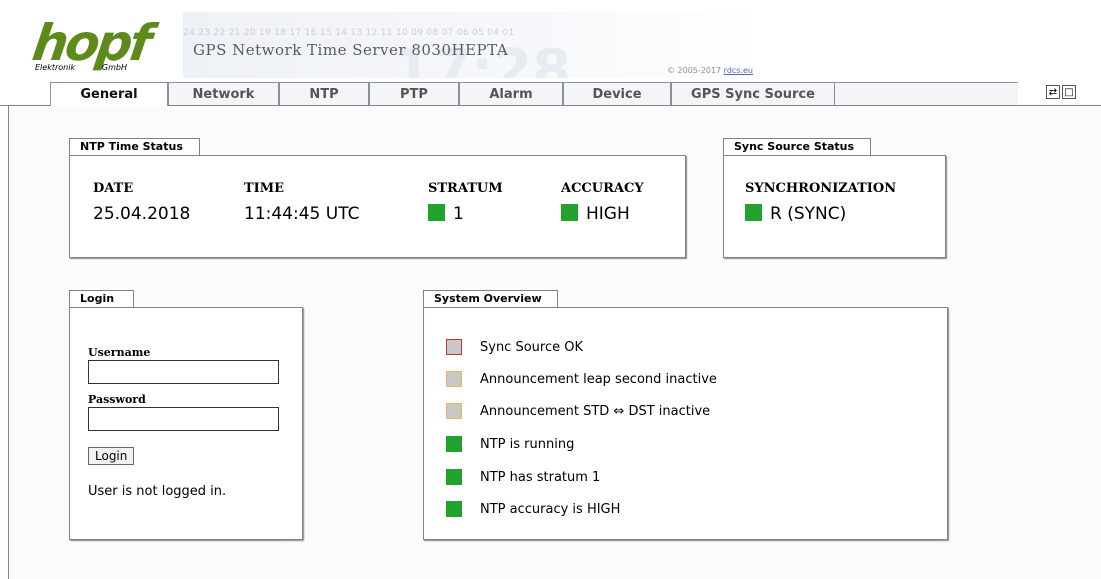  I want to click on ntp-status-title: NTP Time Status, so click(134, 147).